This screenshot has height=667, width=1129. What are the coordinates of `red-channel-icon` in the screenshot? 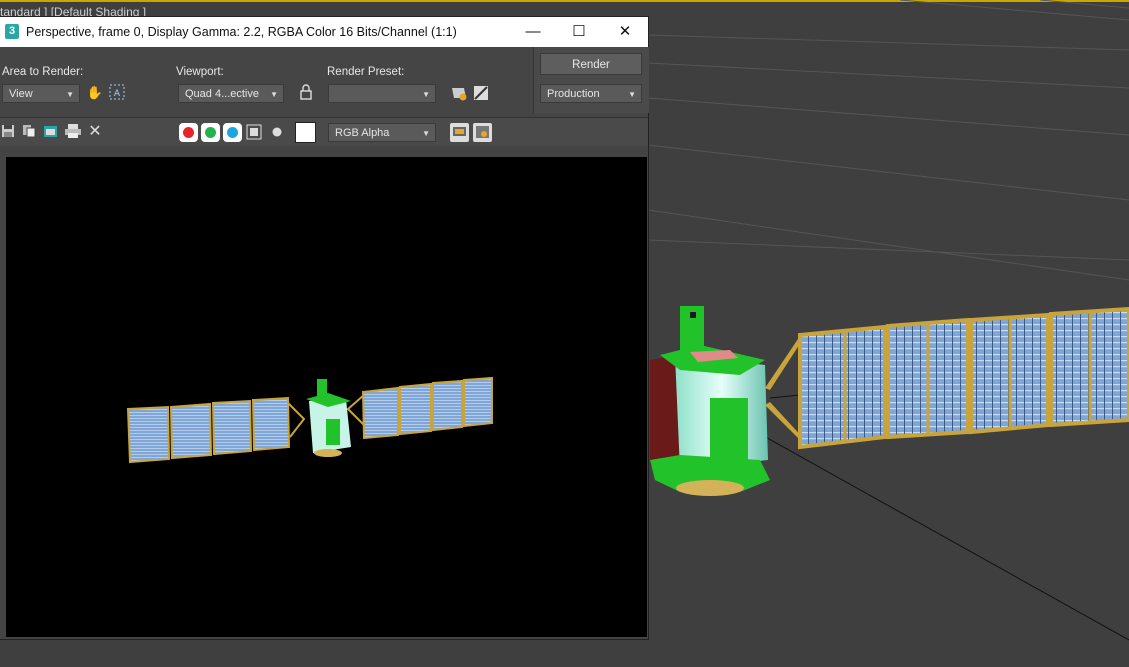 It's located at (188, 132).